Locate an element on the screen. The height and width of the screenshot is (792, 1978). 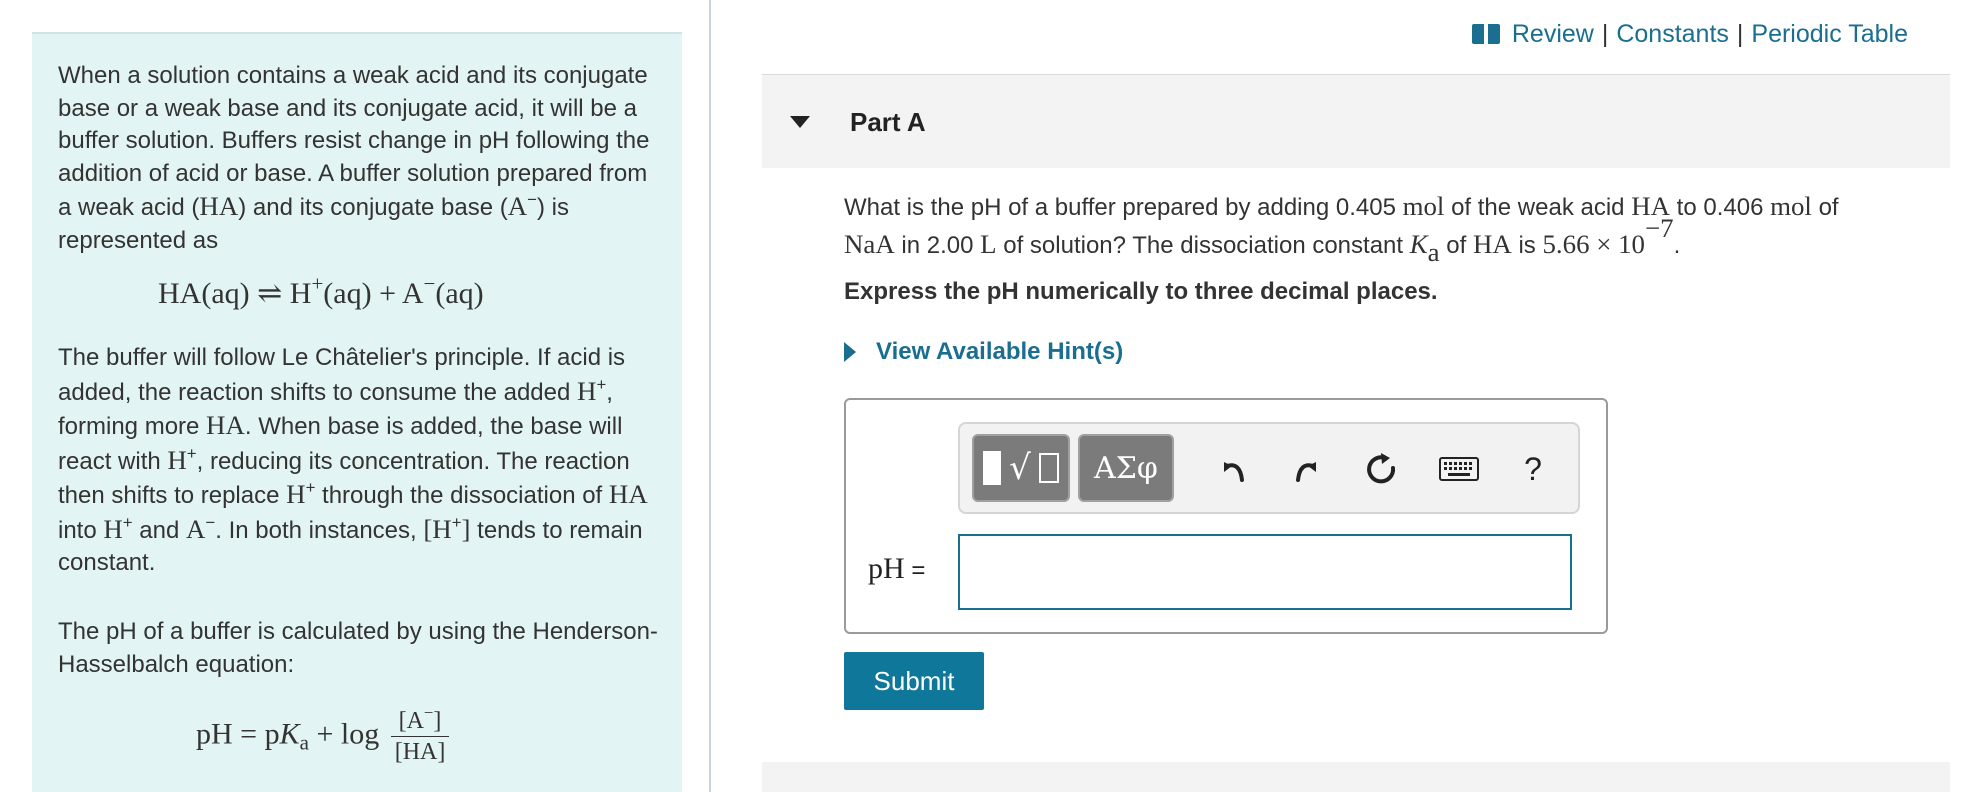
hint-triangle-icon is located at coordinates (850, 352).